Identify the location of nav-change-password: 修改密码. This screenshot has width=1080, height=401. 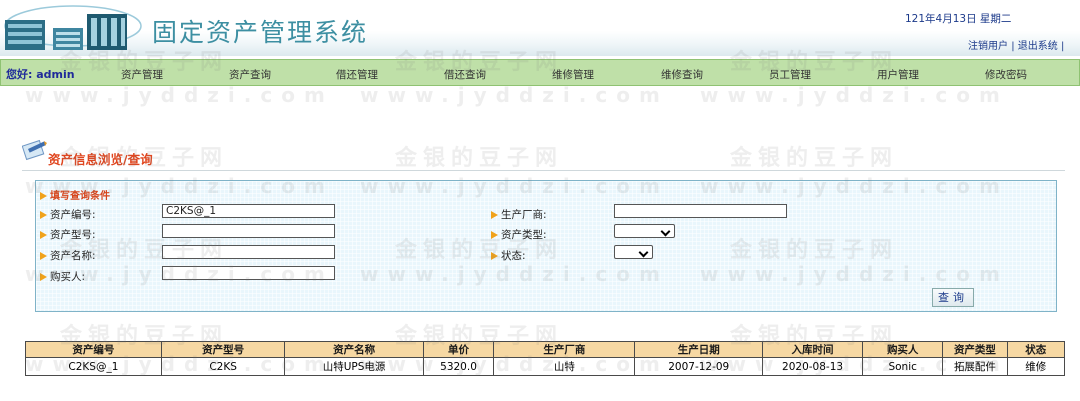
(1006, 74).